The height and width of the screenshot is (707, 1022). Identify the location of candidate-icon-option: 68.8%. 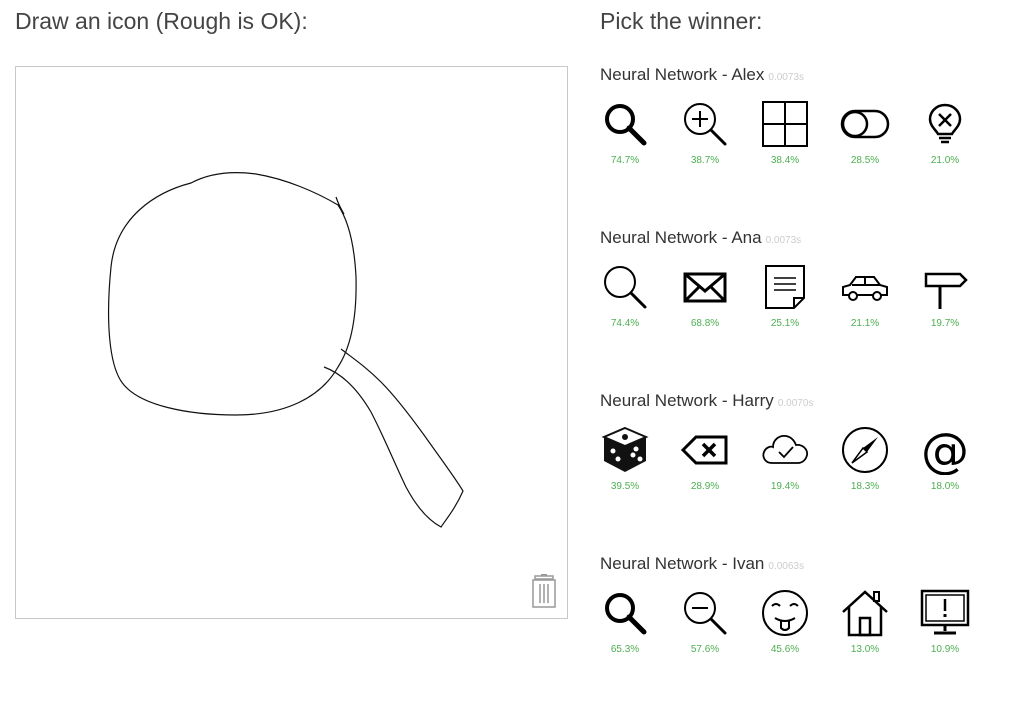
(705, 295).